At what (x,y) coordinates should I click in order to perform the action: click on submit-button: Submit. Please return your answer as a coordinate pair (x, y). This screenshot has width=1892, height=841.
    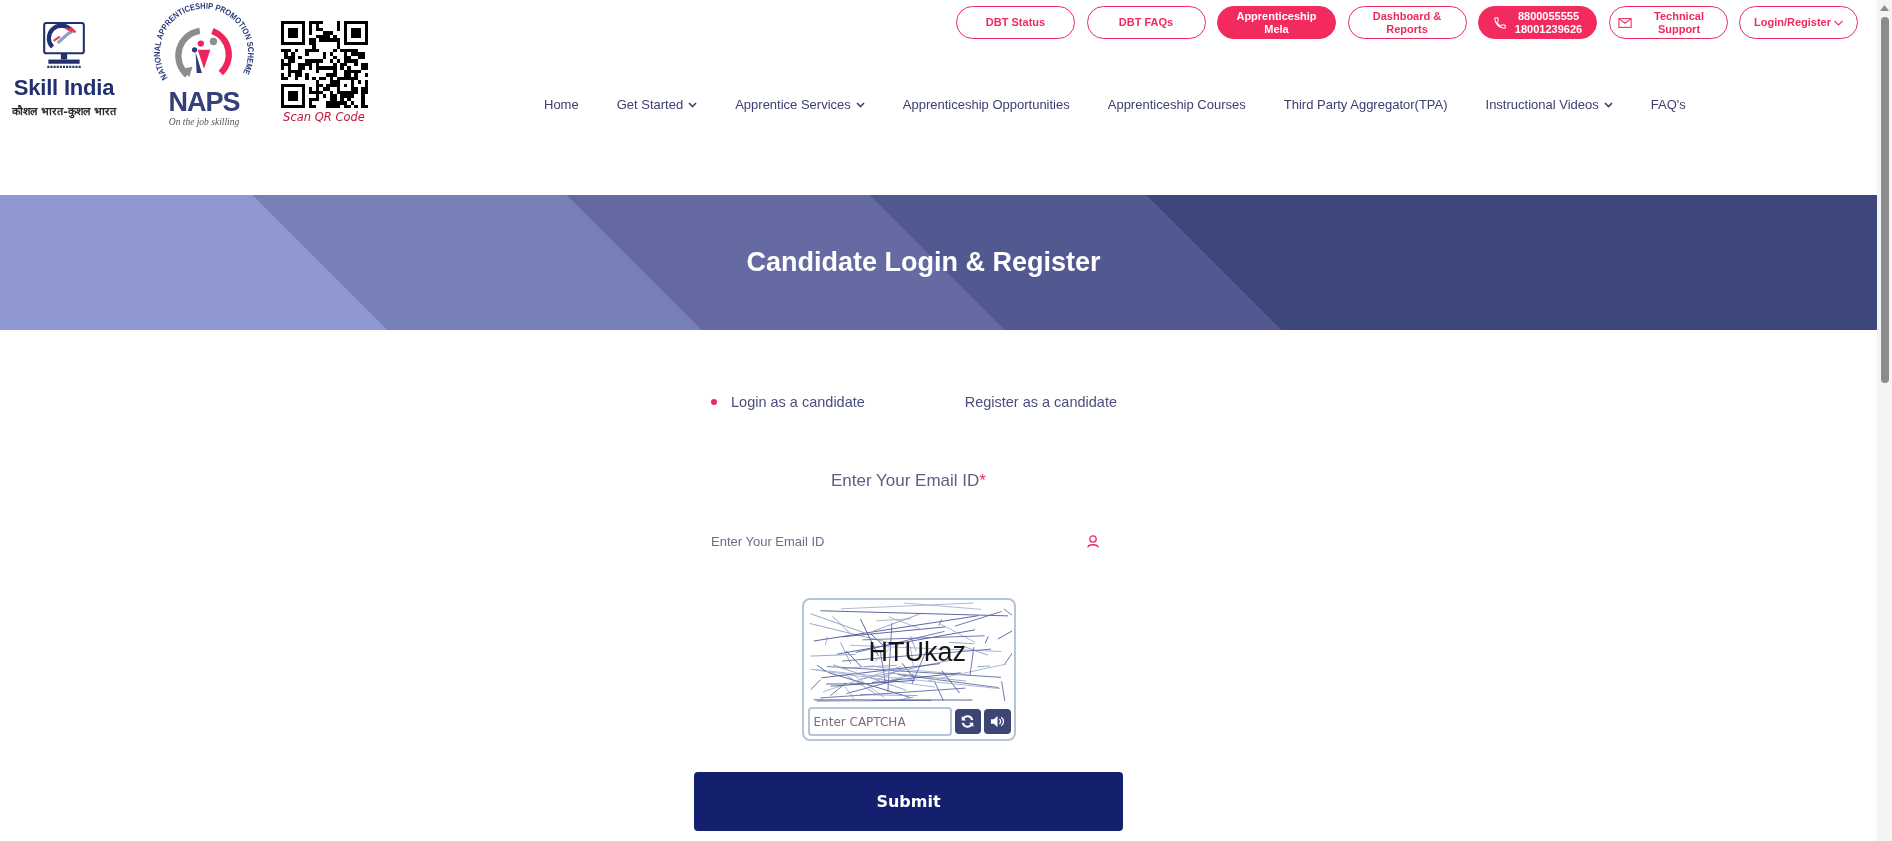
    Looking at the image, I should click on (908, 801).